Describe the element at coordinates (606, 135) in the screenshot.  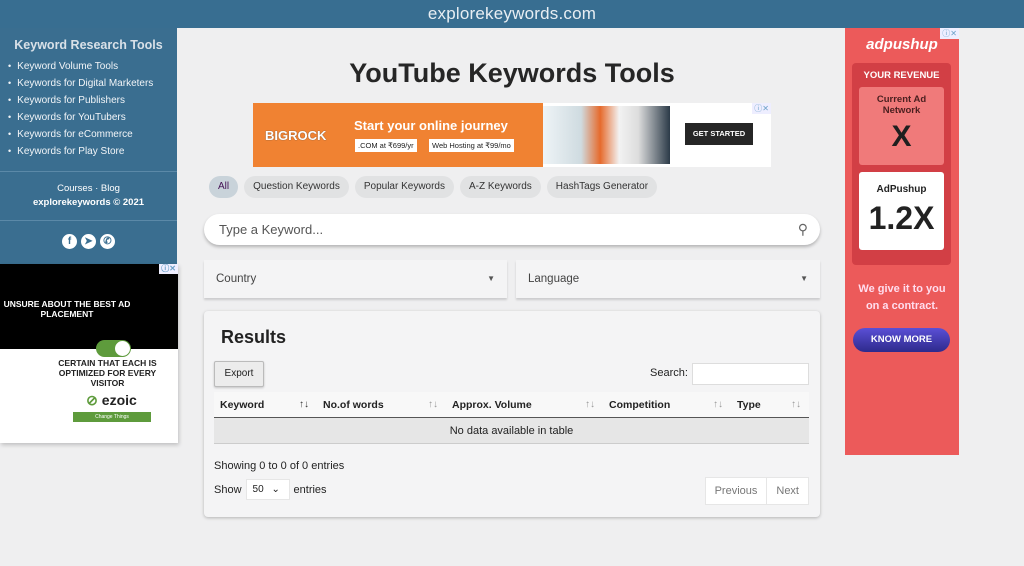
I see `bigrock-ad-photo` at that location.